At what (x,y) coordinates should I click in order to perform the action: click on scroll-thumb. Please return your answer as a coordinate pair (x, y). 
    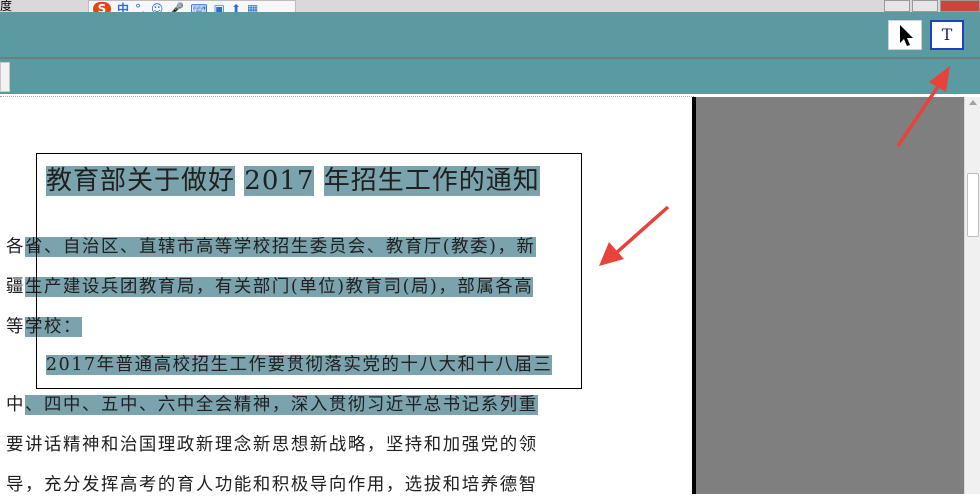
    Looking at the image, I should click on (973, 205).